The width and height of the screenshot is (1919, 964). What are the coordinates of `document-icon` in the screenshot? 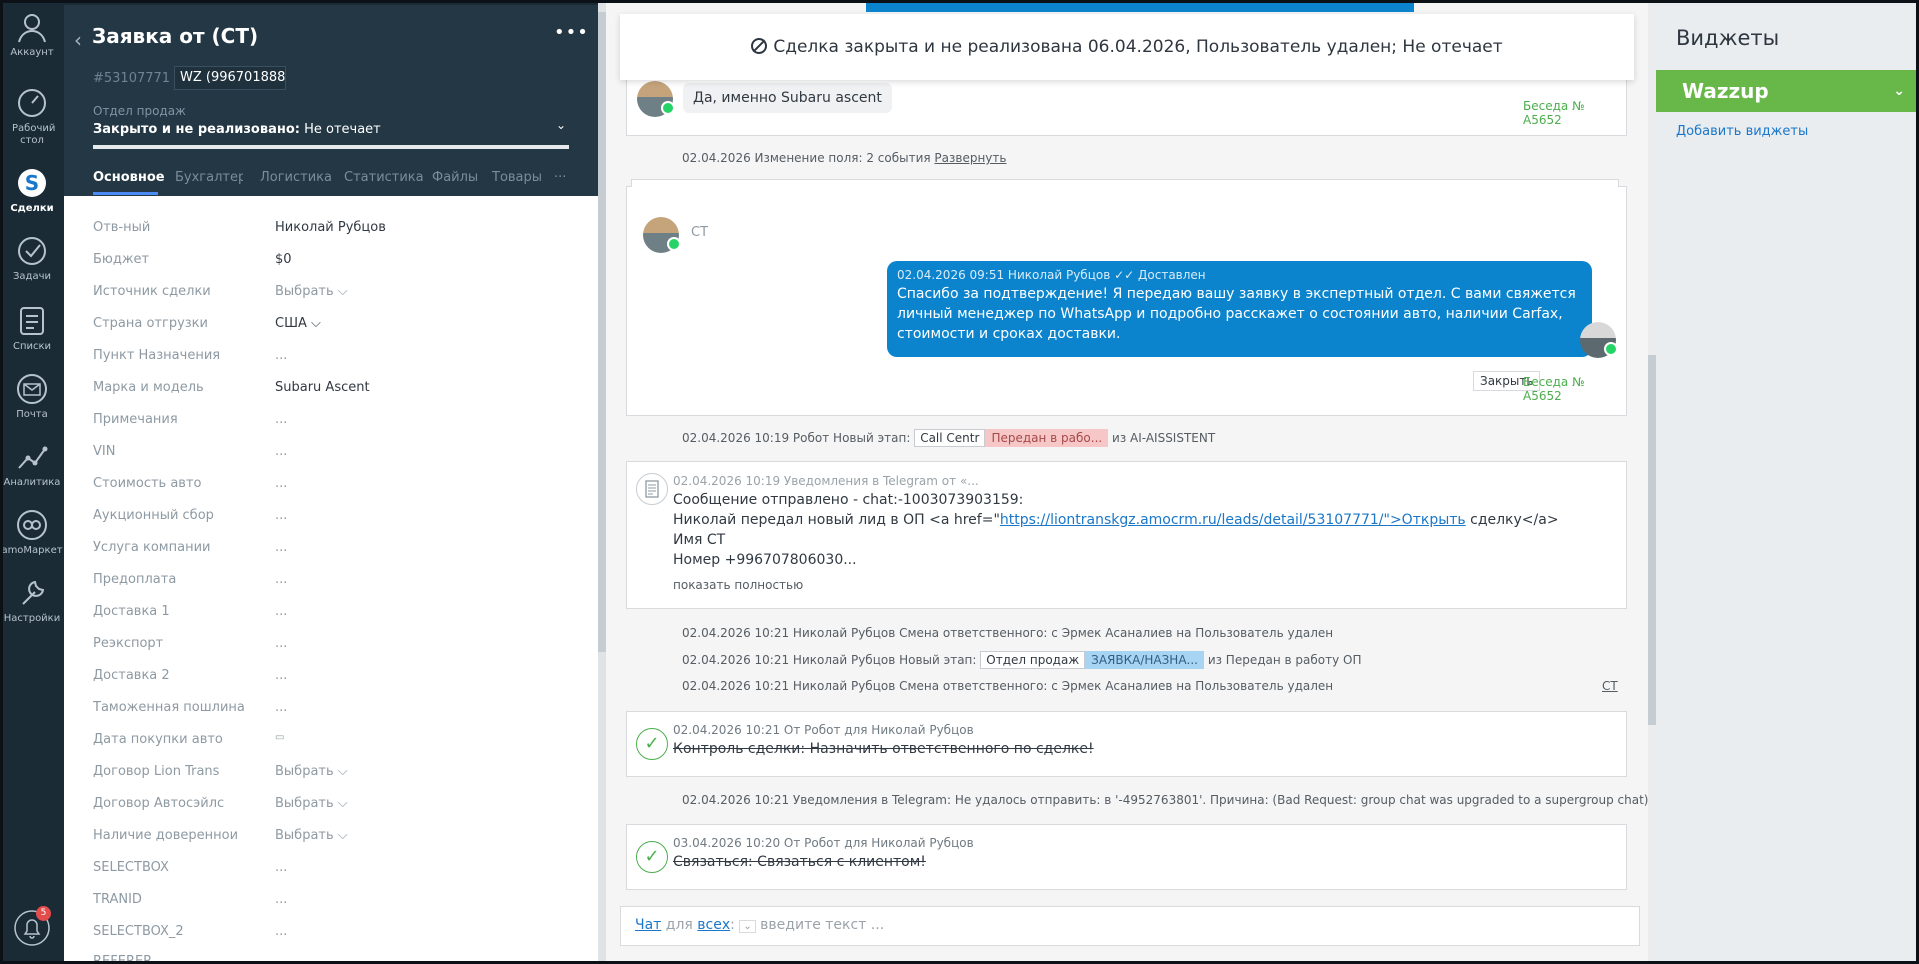 It's located at (652, 489).